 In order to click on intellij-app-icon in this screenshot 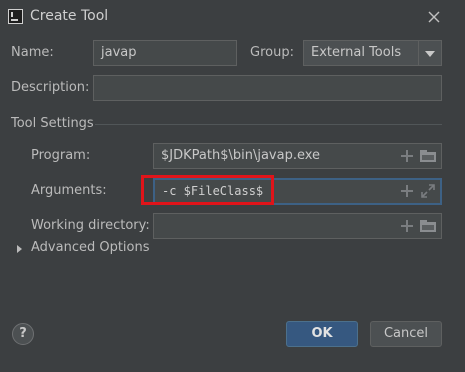, I will do `click(15, 16)`.